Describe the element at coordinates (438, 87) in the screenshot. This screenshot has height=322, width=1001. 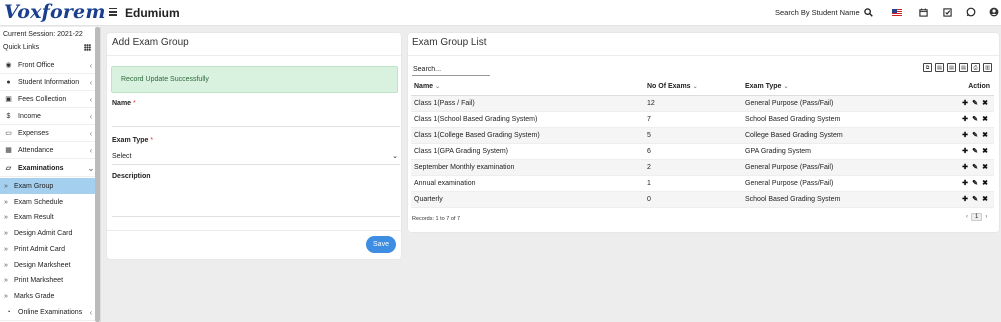
I see `sort-icon: ⌄` at that location.